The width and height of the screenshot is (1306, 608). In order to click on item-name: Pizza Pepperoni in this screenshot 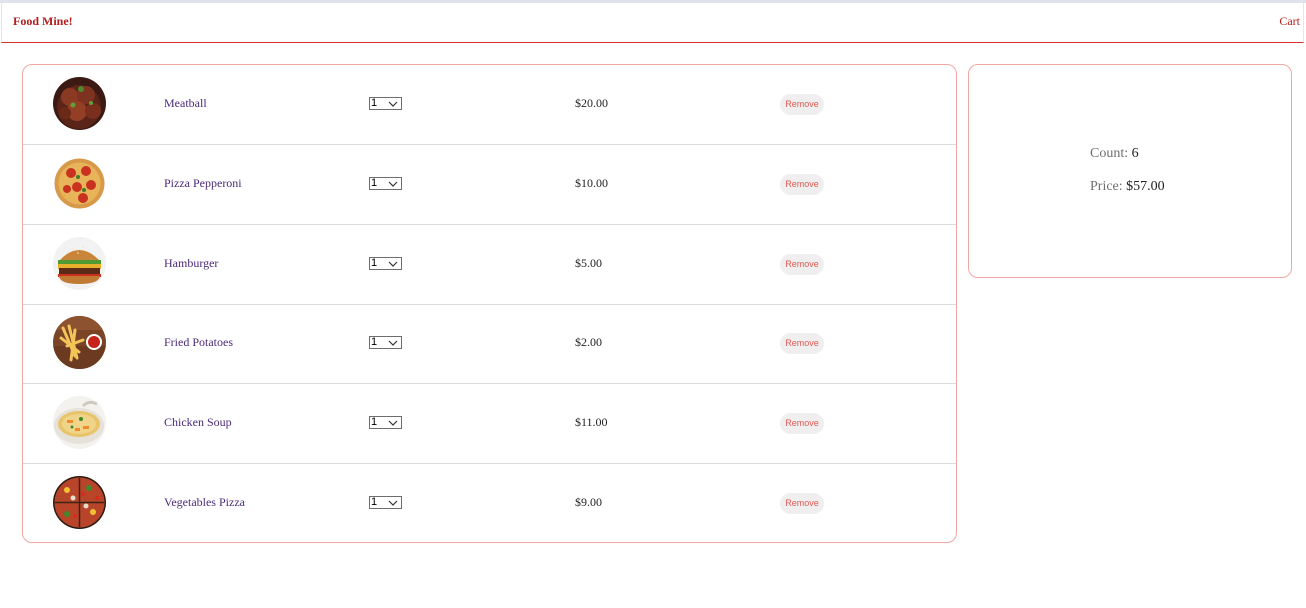, I will do `click(203, 183)`.